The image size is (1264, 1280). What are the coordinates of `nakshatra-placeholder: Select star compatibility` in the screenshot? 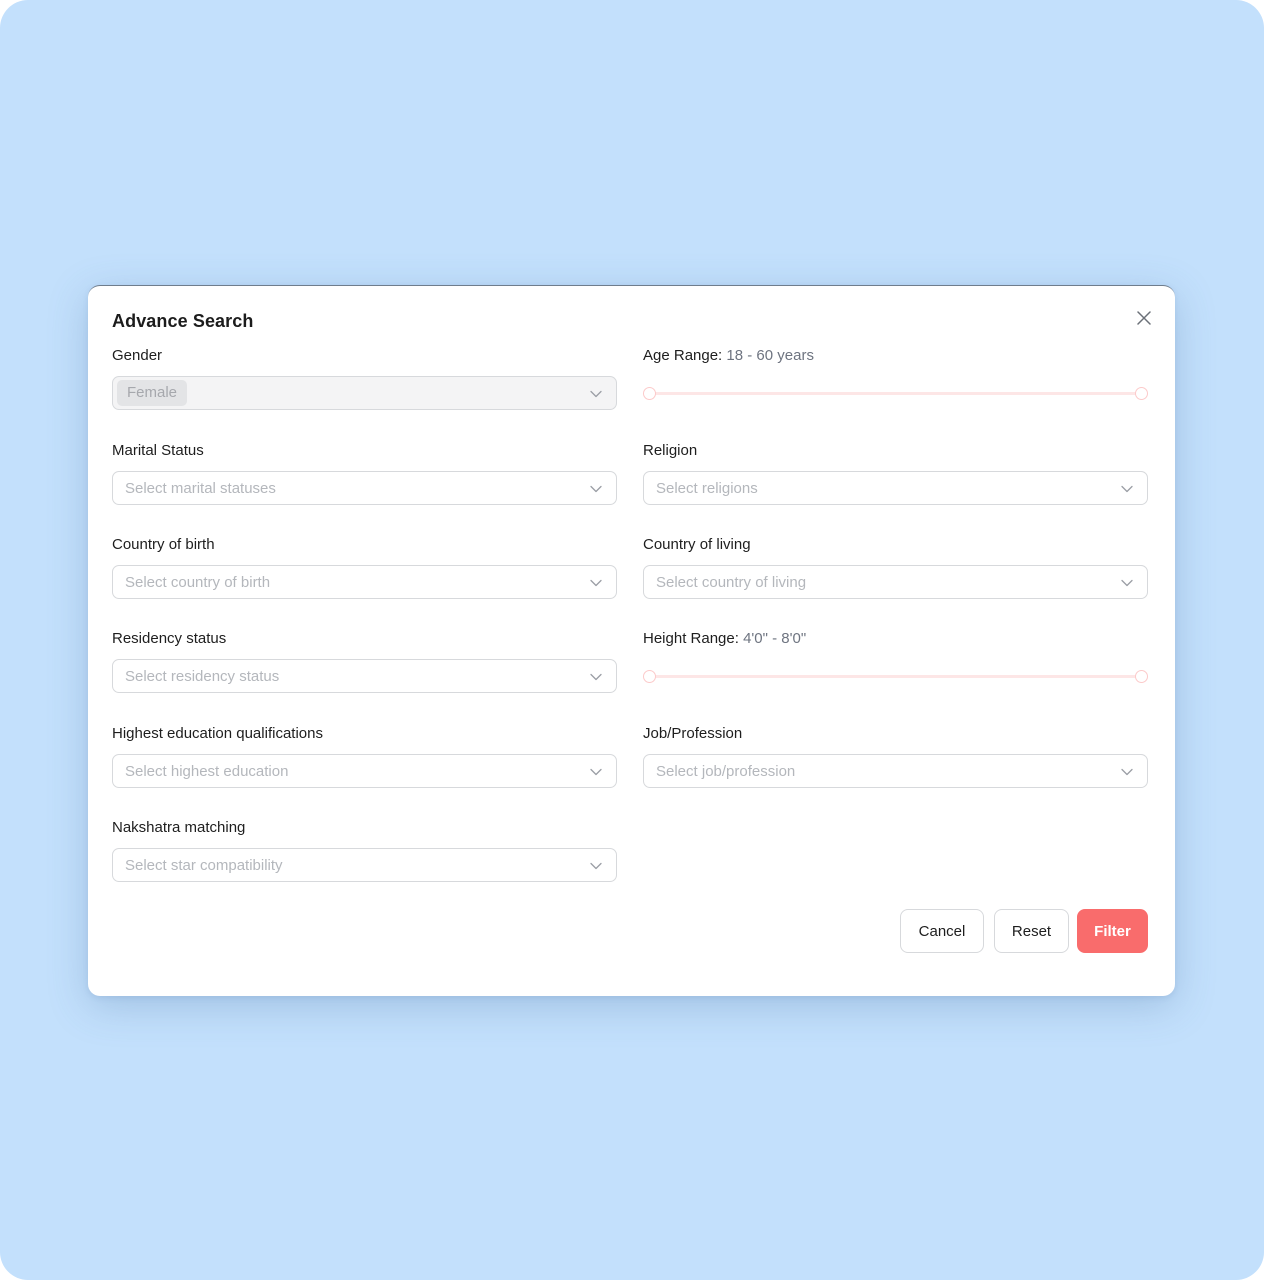 It's located at (204, 865).